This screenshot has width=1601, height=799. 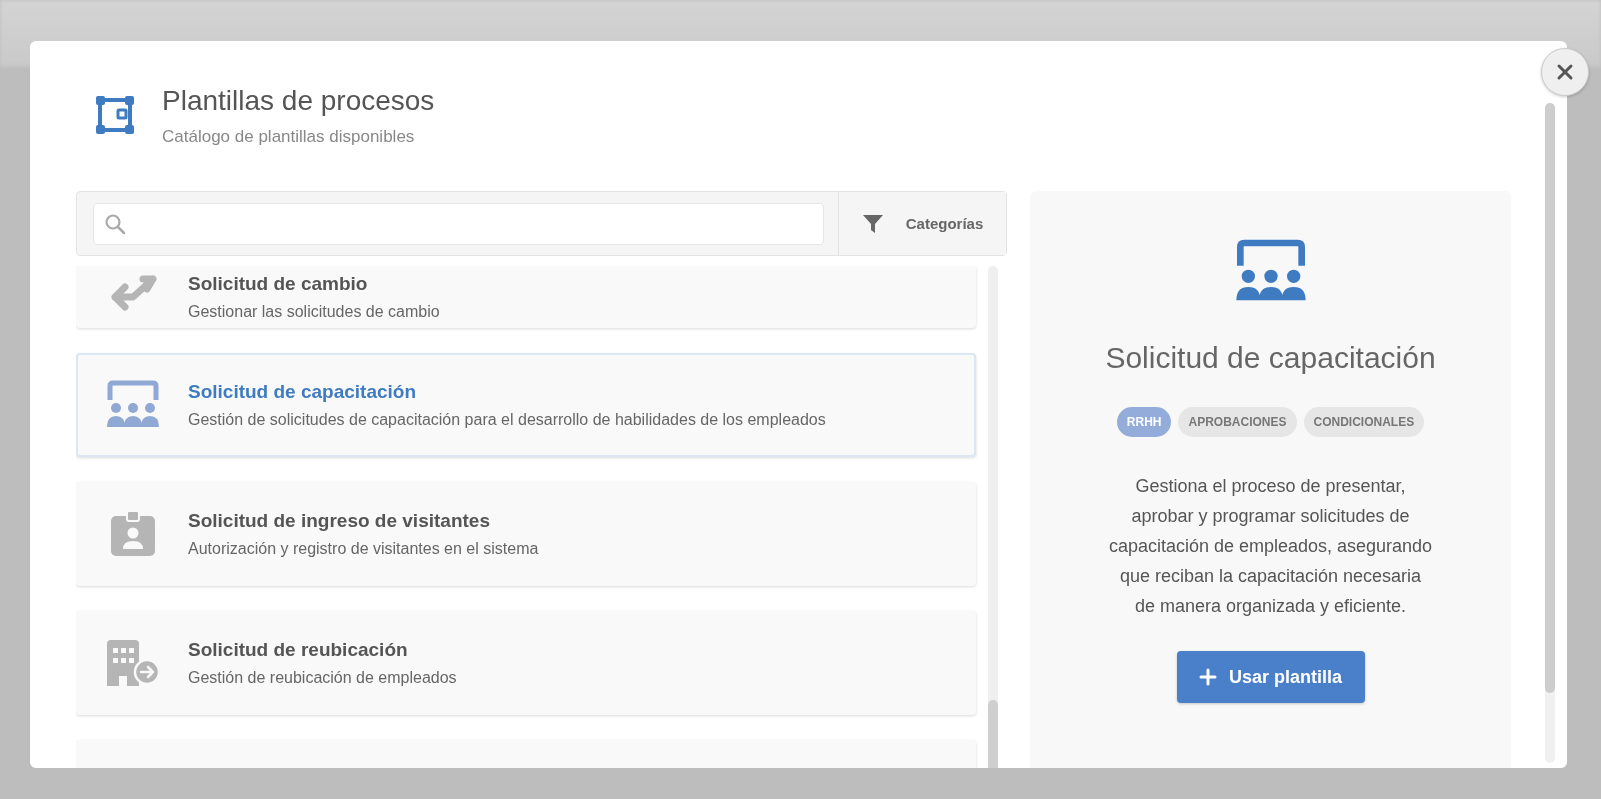 I want to click on building-icon, so click(x=133, y=663).